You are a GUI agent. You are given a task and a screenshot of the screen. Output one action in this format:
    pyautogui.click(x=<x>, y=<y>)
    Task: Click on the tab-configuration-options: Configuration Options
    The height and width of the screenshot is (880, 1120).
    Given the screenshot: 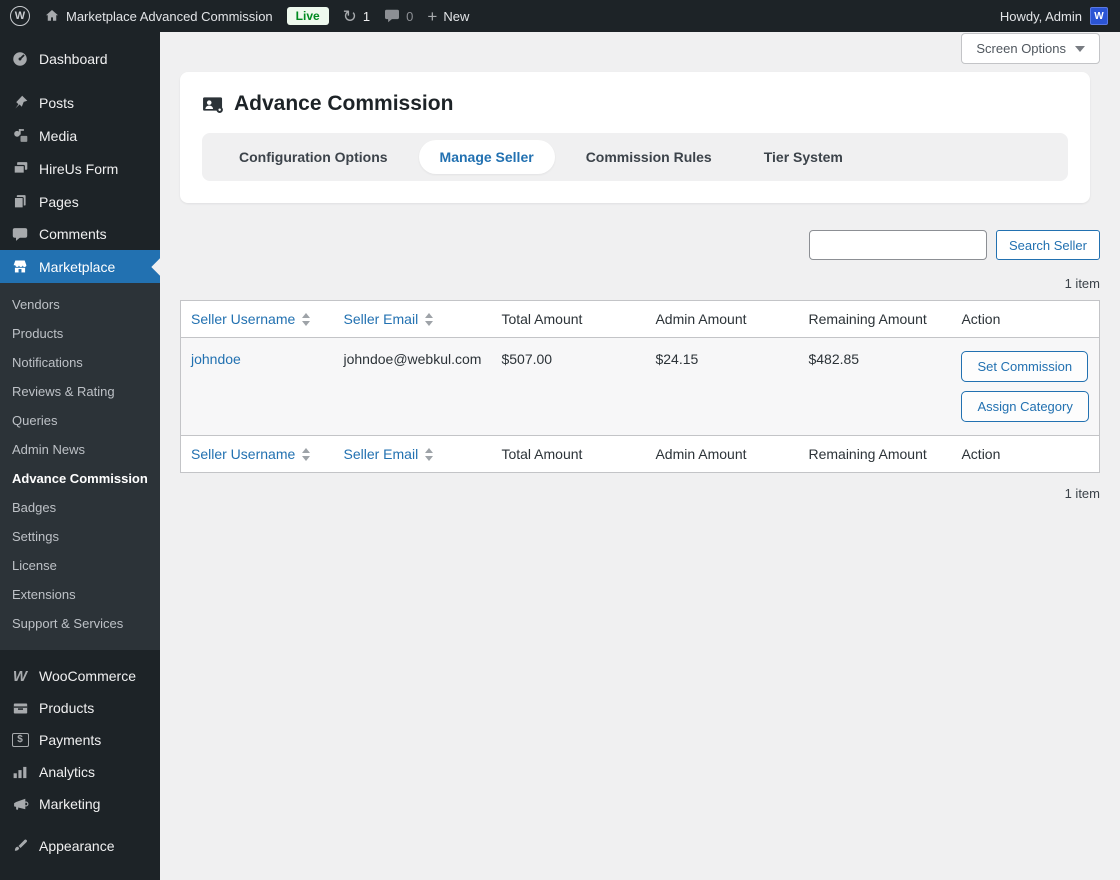 What is the action you would take?
    pyautogui.click(x=313, y=157)
    